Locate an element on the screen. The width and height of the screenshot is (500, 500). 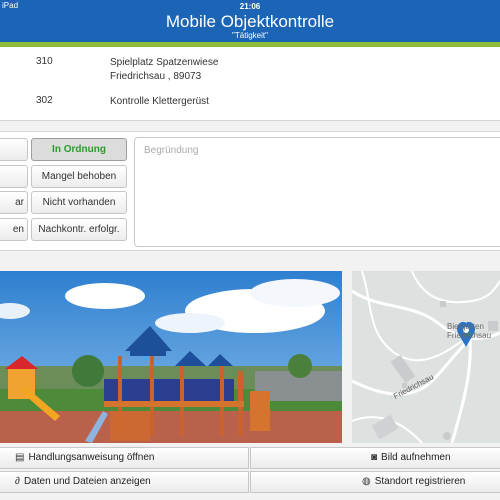
map-canvas is located at coordinates (426, 357).